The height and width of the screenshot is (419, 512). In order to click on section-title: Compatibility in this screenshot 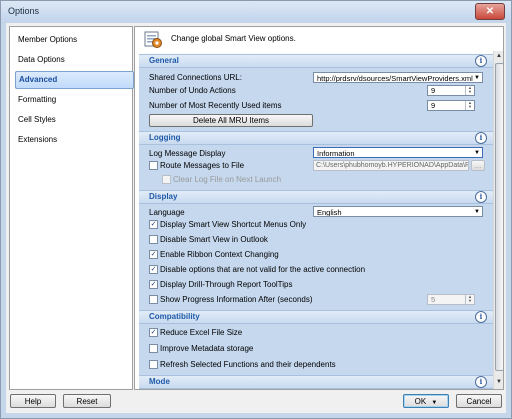, I will do `click(174, 316)`.